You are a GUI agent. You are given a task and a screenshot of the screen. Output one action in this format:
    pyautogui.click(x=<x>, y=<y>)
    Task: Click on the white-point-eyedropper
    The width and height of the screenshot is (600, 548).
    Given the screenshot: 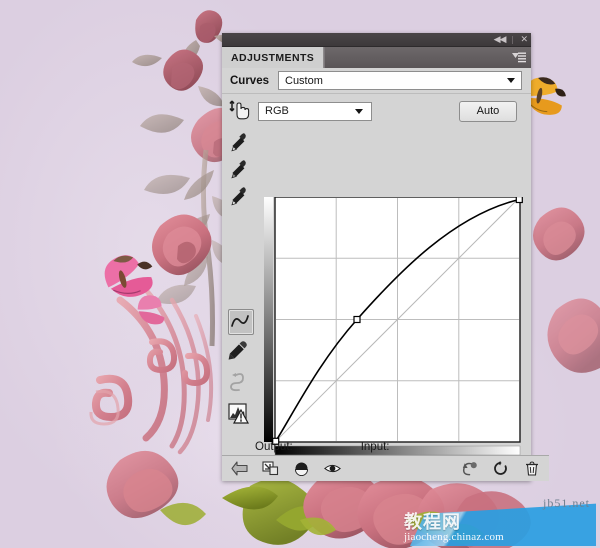 What is the action you would take?
    pyautogui.click(x=240, y=196)
    